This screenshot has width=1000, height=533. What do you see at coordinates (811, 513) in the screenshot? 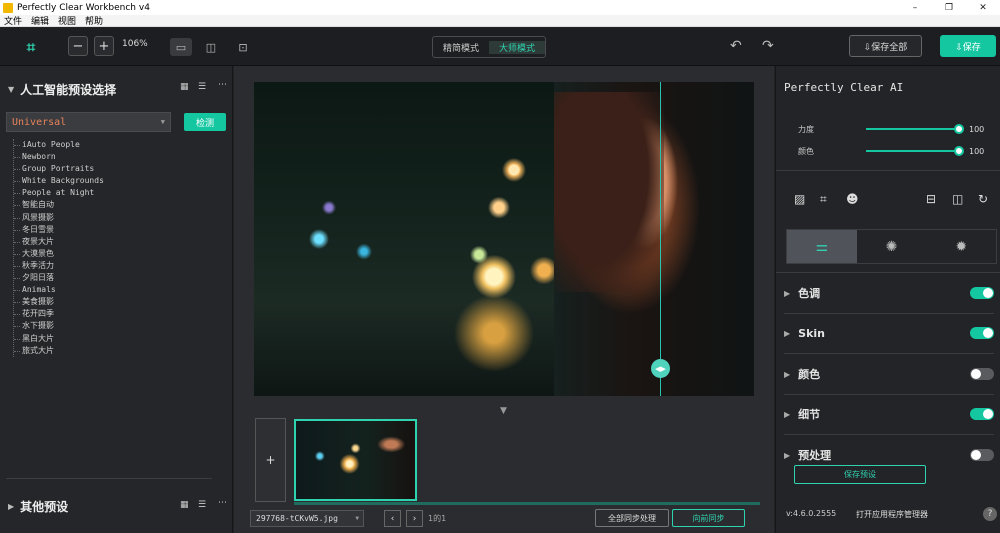
I see `version-text: v:4.6.0.2555` at bounding box center [811, 513].